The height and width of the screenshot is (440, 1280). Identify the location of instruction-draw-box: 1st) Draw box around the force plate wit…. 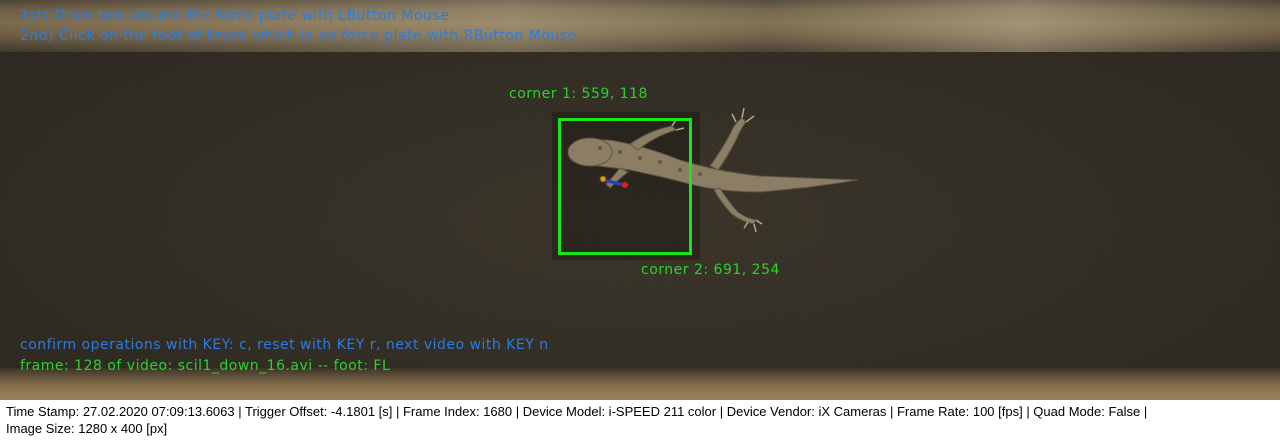
(235, 16).